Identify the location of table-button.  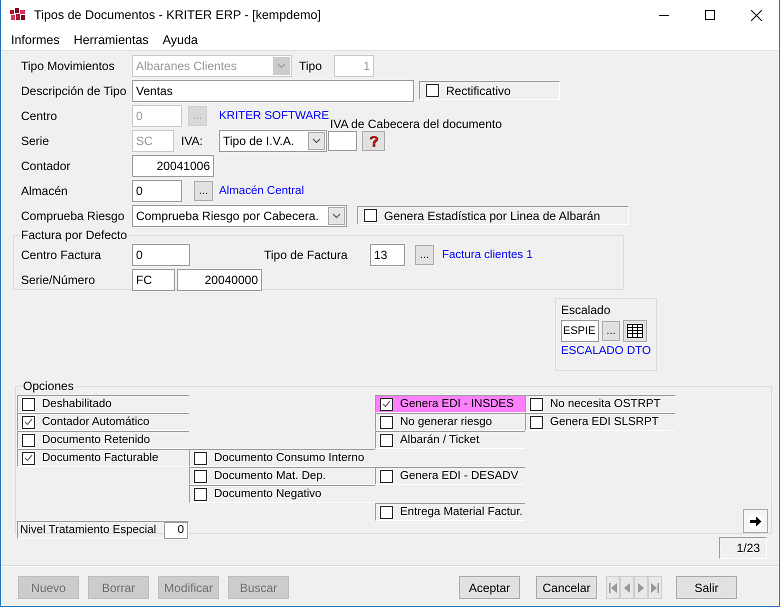
(635, 331).